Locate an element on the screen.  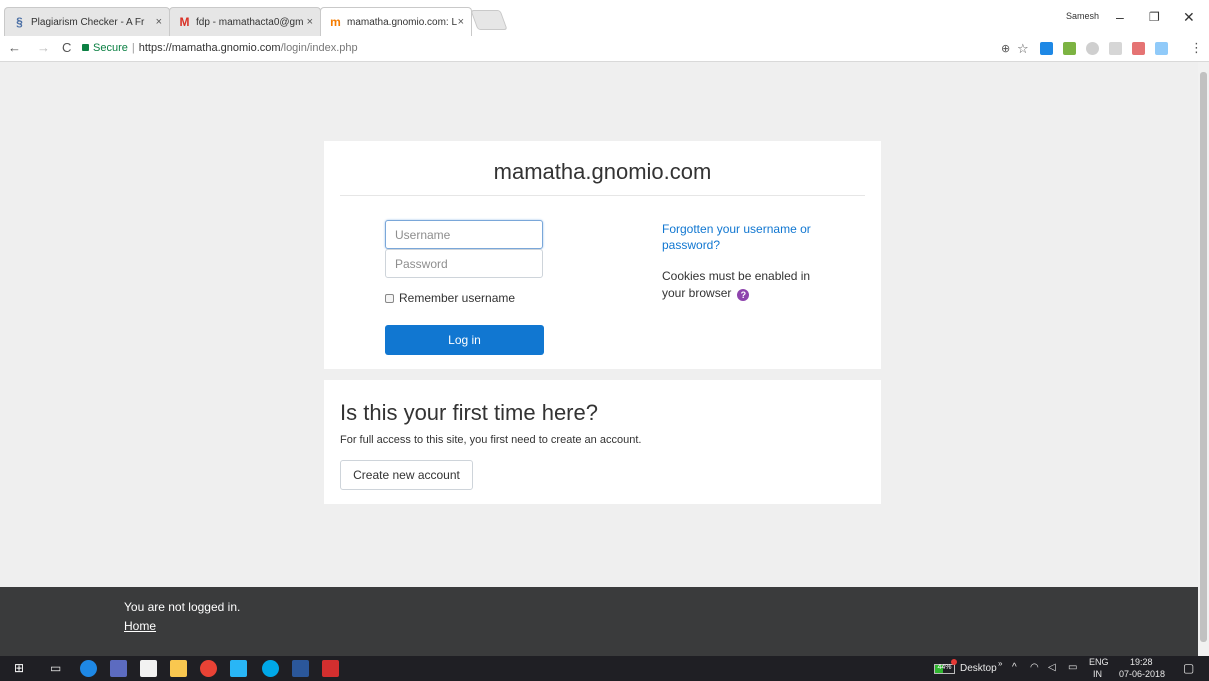
tab-plagiarism-checker: § Plagiarism Checker - A Fr × is located at coordinates (87, 21).